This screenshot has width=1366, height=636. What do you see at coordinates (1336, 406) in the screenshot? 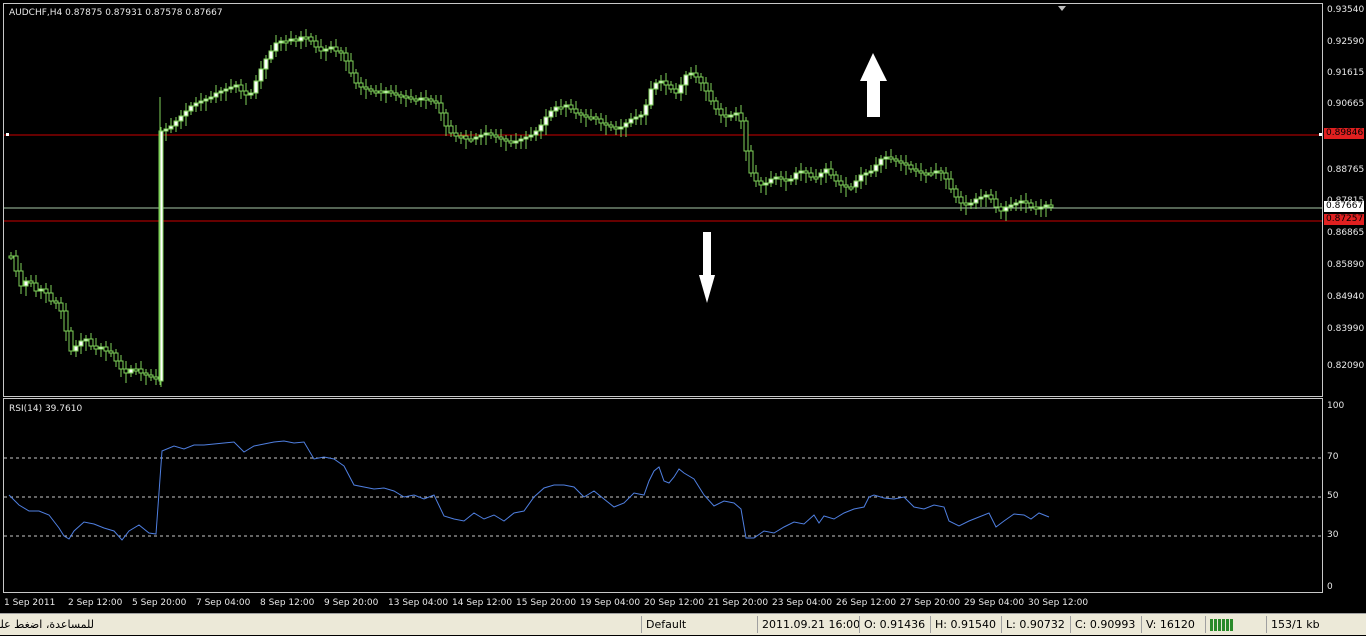
I see `rsi-tick: 100` at bounding box center [1336, 406].